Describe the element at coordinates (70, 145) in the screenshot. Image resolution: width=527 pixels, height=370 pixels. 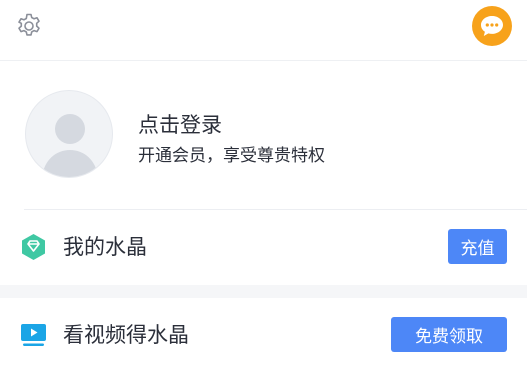
I see `default-user-avatar` at that location.